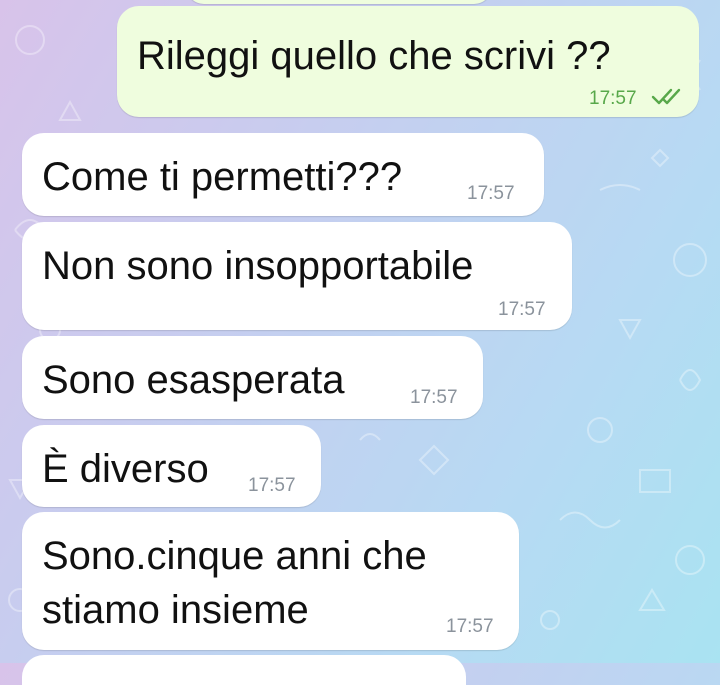  I want to click on message-text-line-1: Sono.cinque anni che, so click(234, 556).